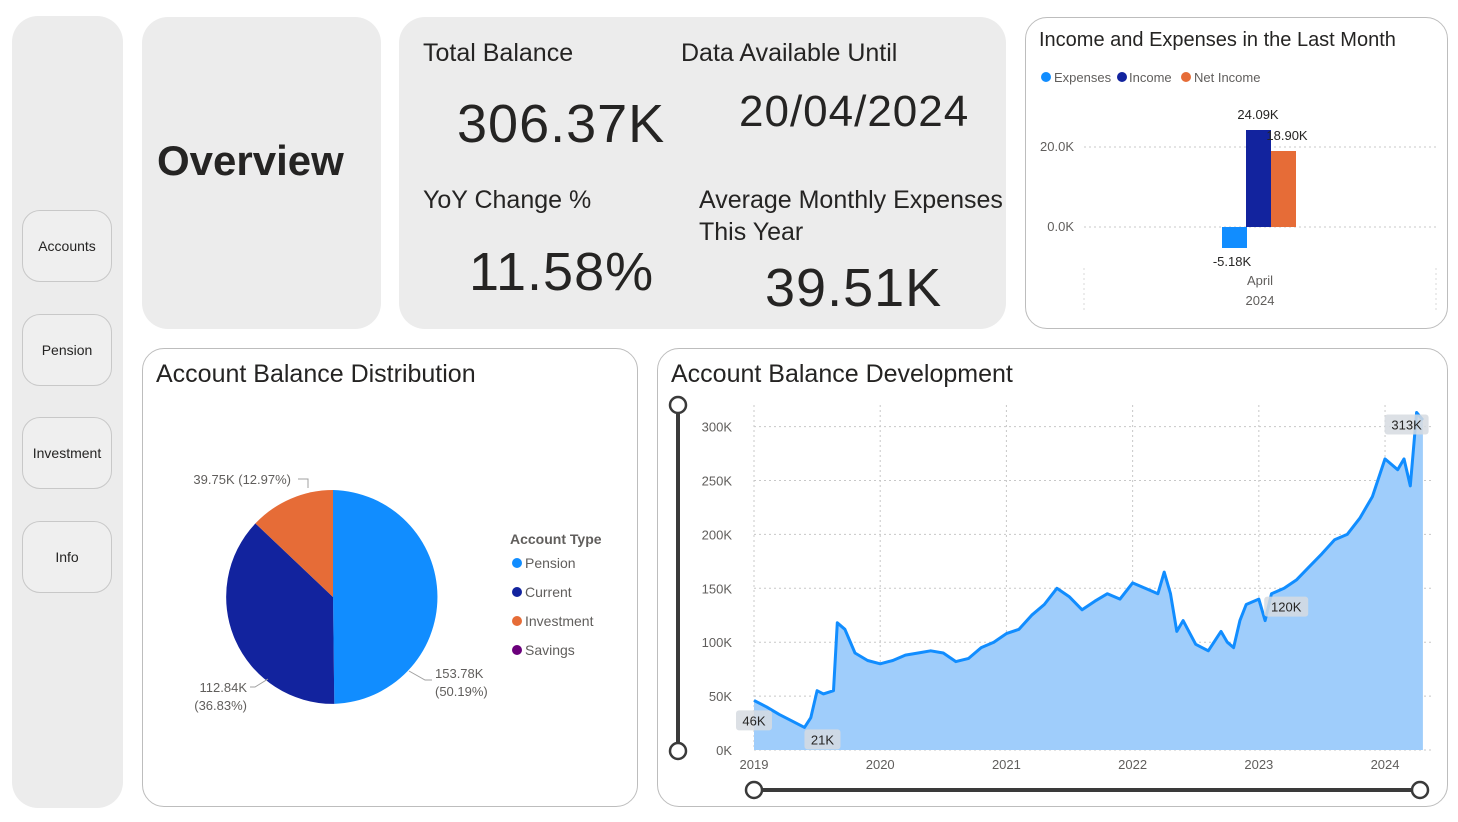  I want to click on legend-dot-income, so click(1122, 77).